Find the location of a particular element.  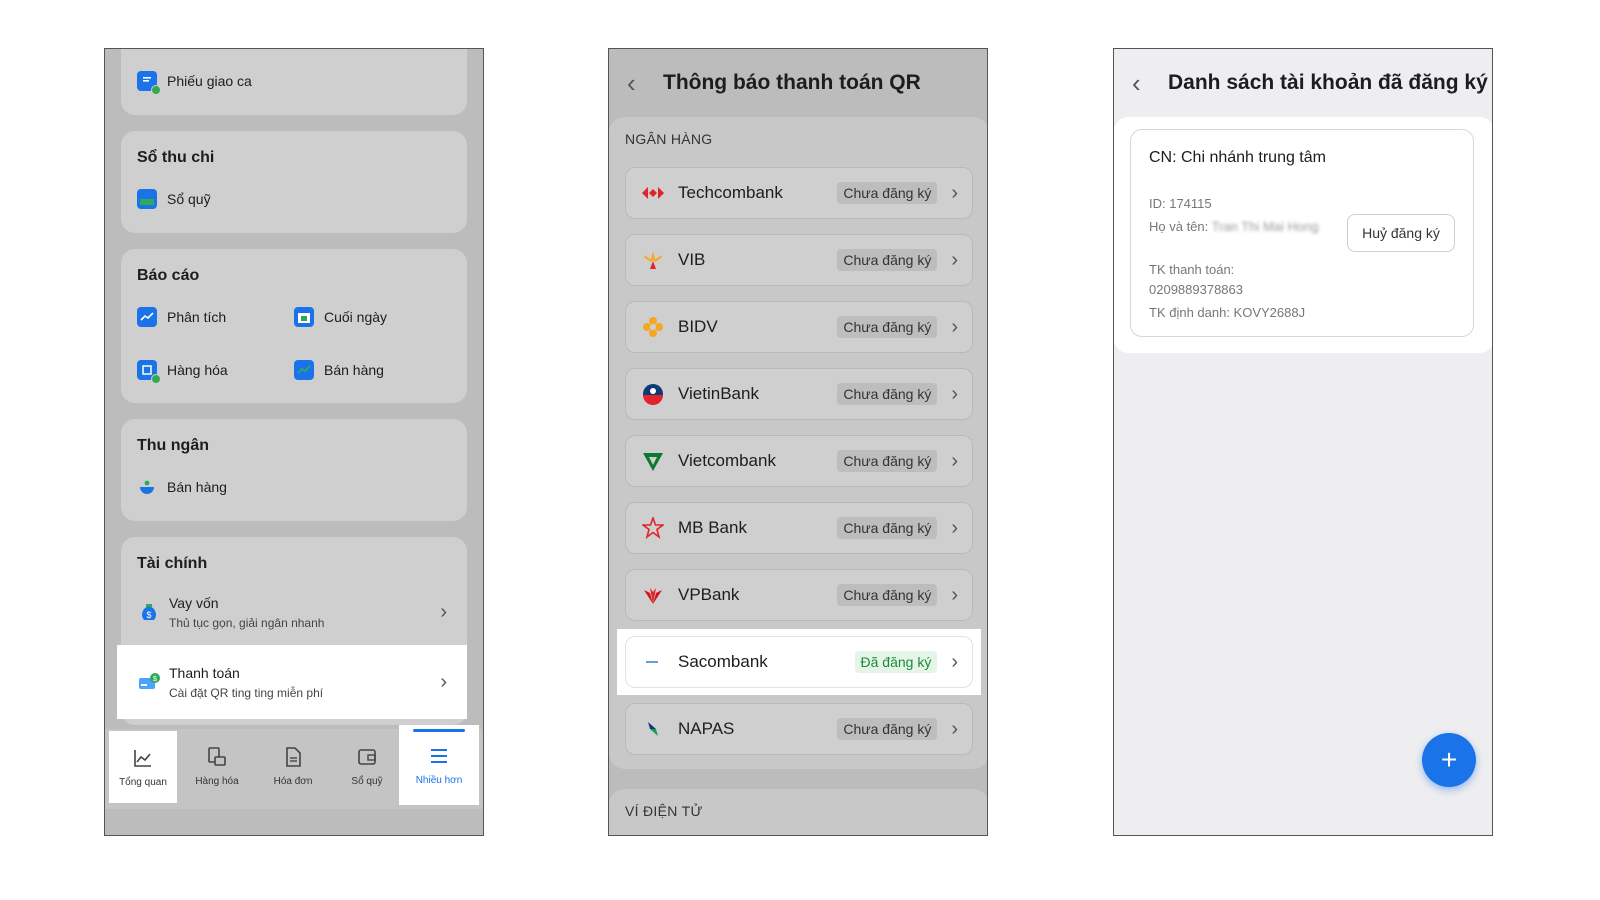

bank-name: BIDV is located at coordinates (698, 326).